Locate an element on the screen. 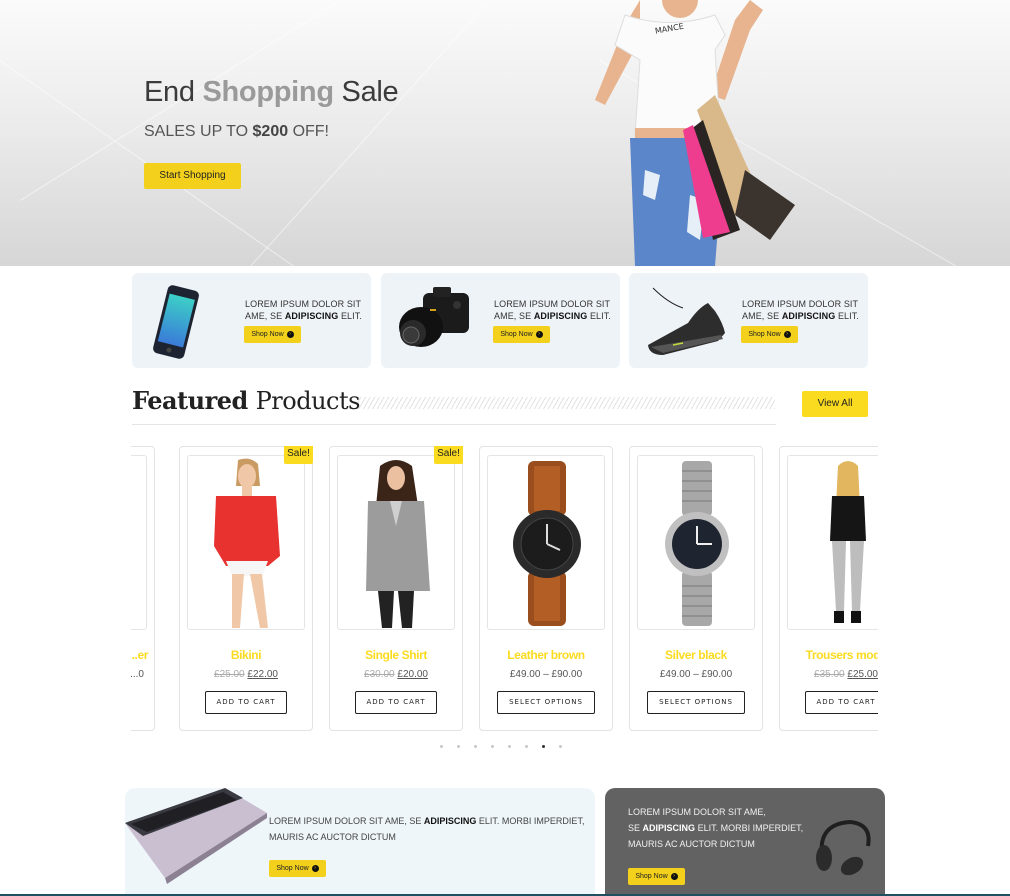  carousel-pagination is located at coordinates (501, 746).